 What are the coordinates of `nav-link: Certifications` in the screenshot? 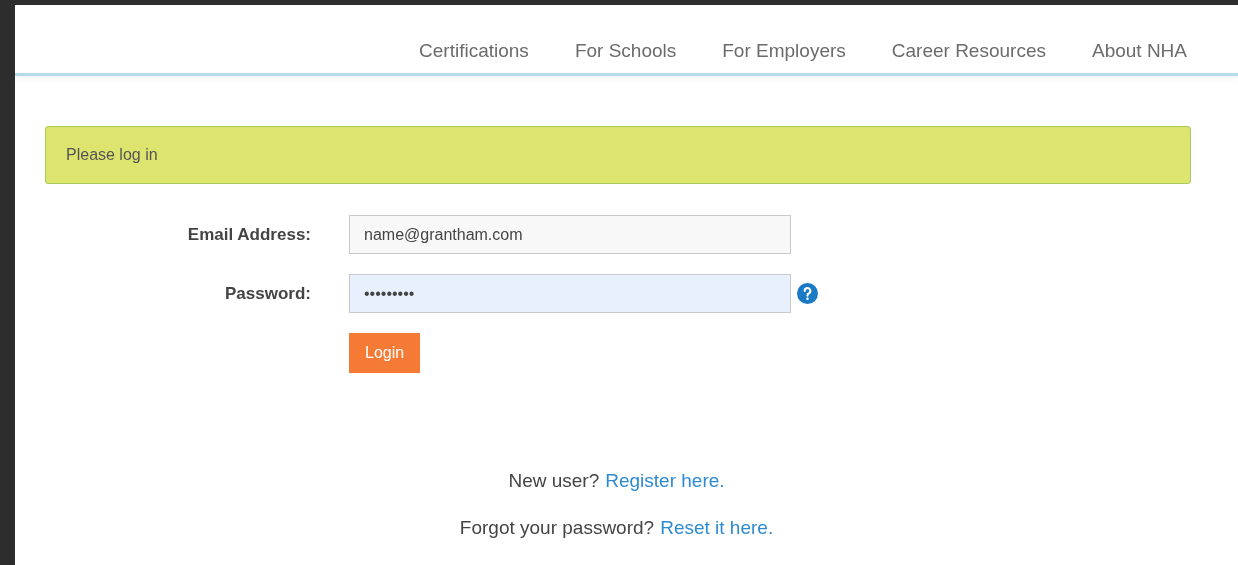 It's located at (474, 50).